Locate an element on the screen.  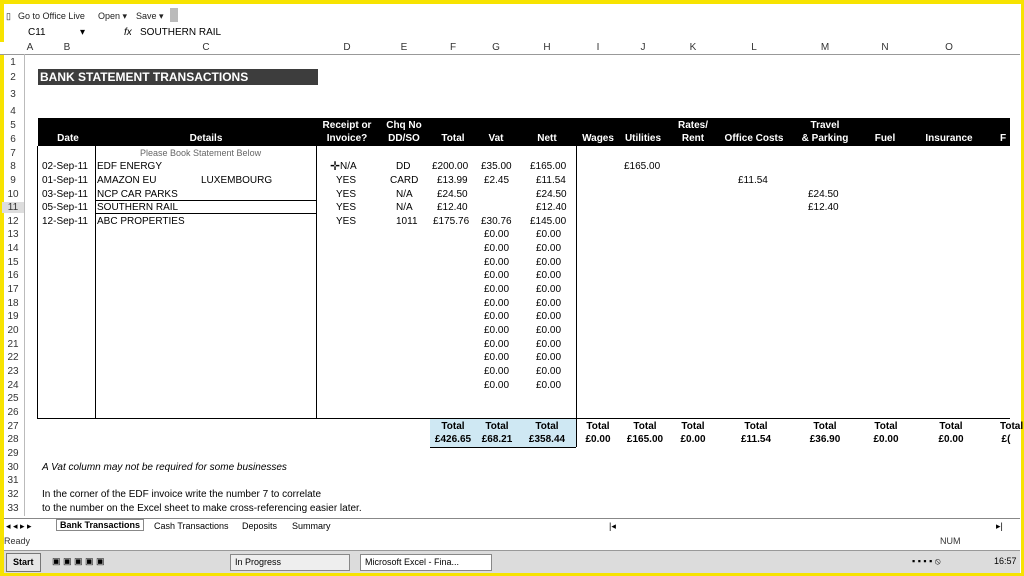
row-header: 28 is located at coordinates (13, 439).